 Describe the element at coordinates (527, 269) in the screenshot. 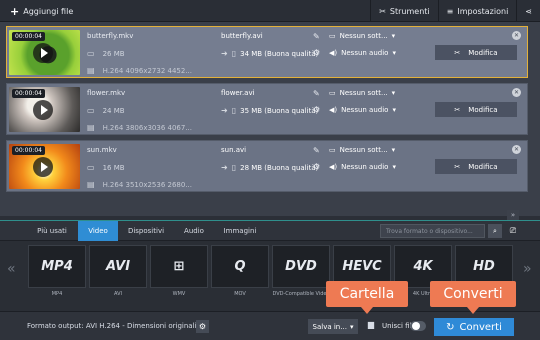

I see `scroll-right-icon: »` at that location.